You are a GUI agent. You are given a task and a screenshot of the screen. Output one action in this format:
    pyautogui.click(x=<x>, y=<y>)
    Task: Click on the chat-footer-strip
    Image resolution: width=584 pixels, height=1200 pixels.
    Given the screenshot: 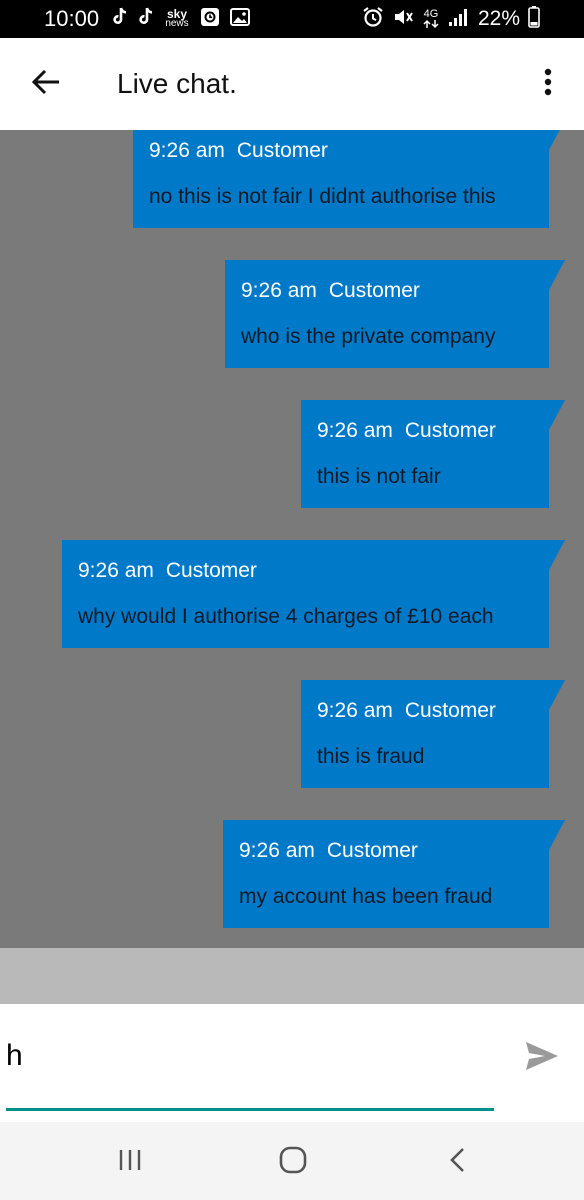 What is the action you would take?
    pyautogui.click(x=292, y=976)
    